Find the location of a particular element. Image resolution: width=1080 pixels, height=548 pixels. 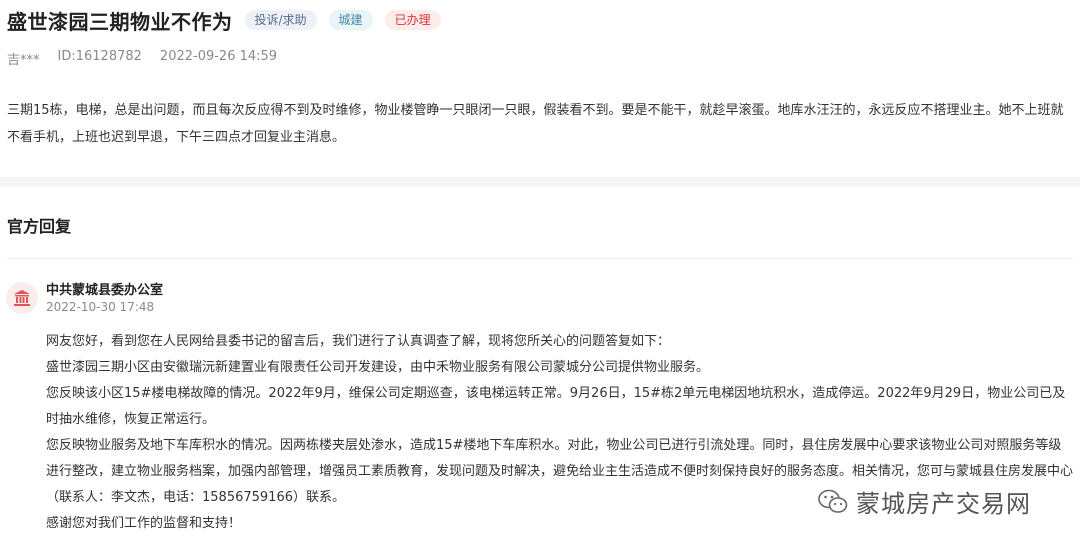

watermark-text: 蒙城房产交易网 is located at coordinates (943, 504).